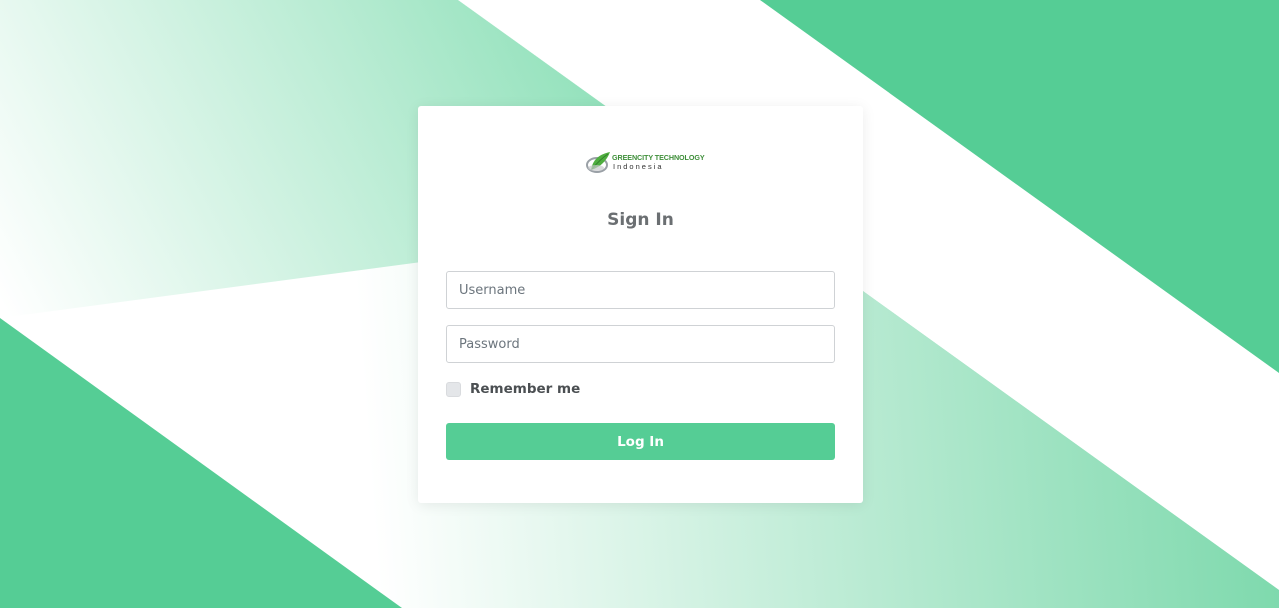 The image size is (1279, 608). Describe the element at coordinates (453, 389) in the screenshot. I see `remember-me-checkbox` at that location.